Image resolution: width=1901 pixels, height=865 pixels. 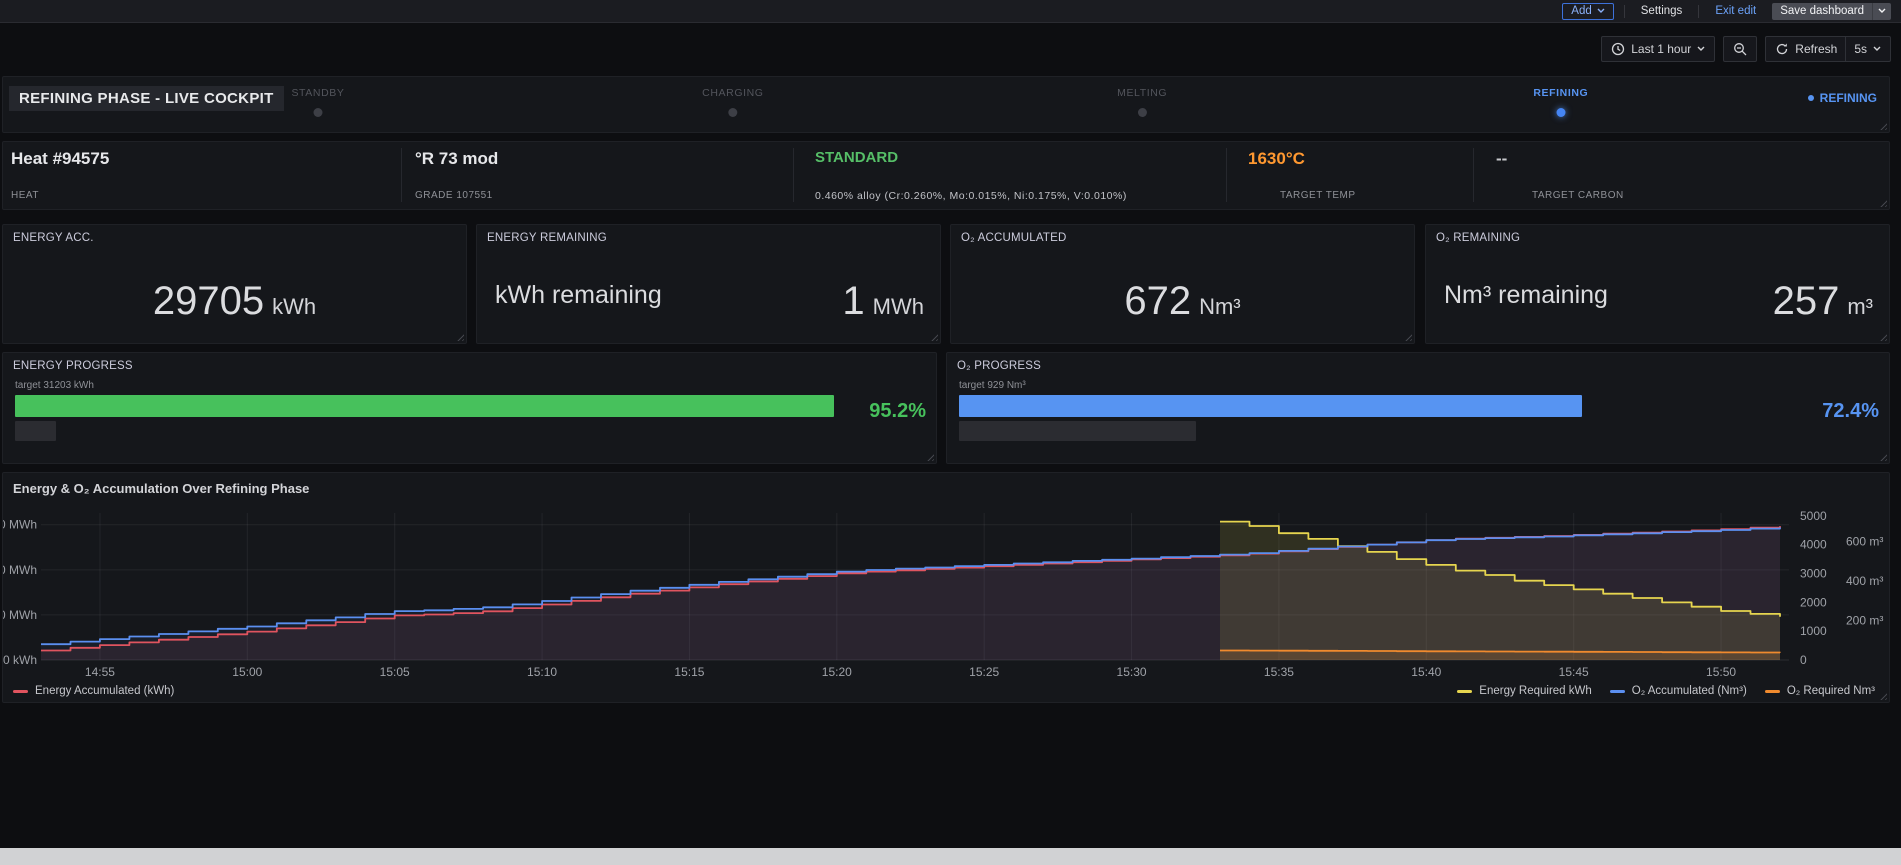 I want to click on panel-title: O₂ PROGRESS, so click(x=999, y=366).